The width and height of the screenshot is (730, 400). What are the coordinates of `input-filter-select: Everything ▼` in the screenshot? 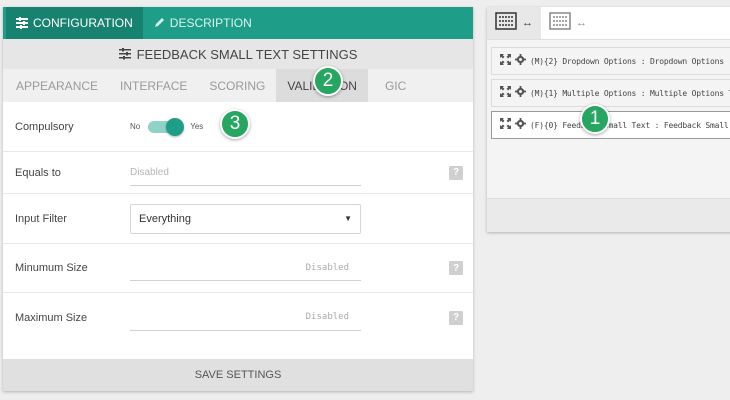 It's located at (245, 218).